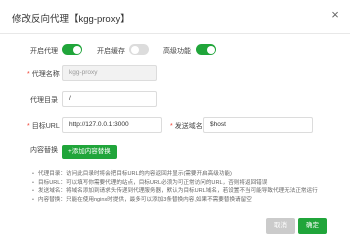  Describe the element at coordinates (258, 125) in the screenshot. I see `send-domain-field: $host` at that location.